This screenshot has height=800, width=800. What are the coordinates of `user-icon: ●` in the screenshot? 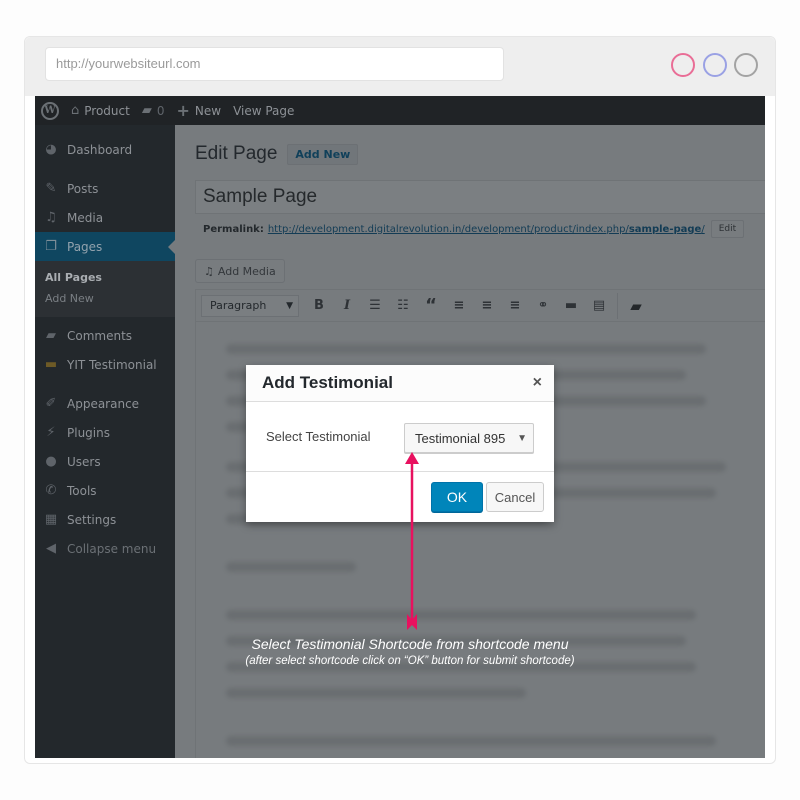 It's located at (51, 461).